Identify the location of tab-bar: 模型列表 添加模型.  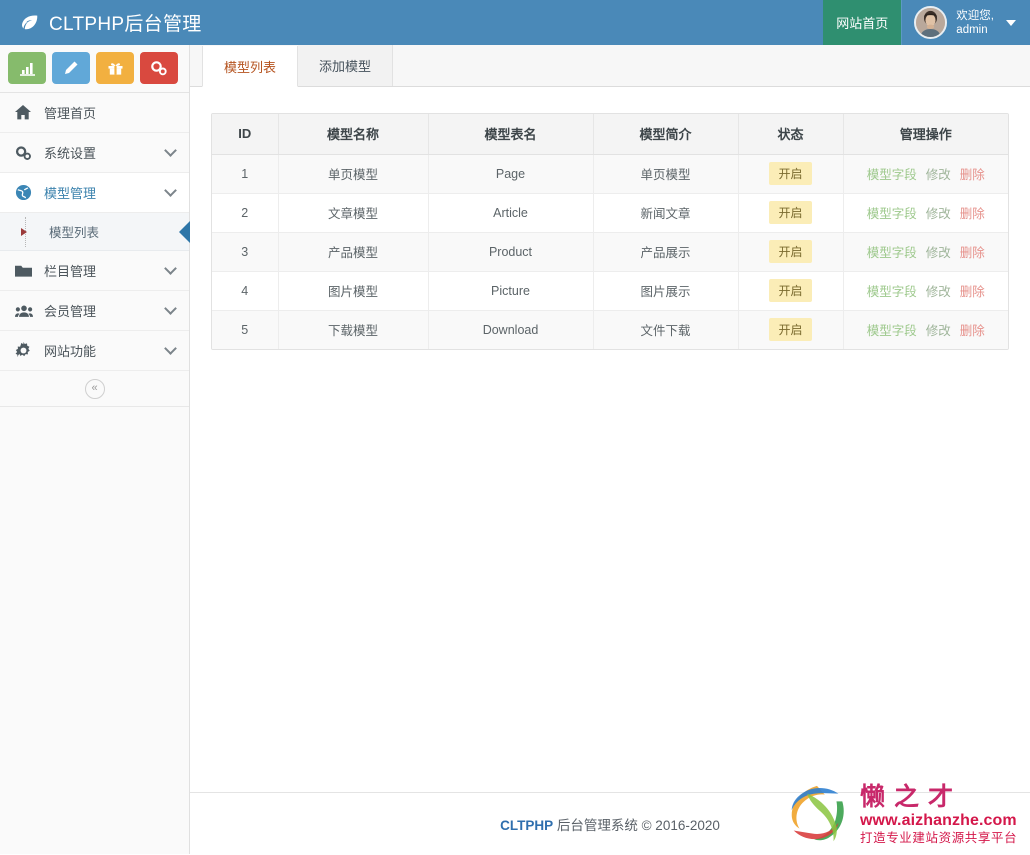
(610, 66).